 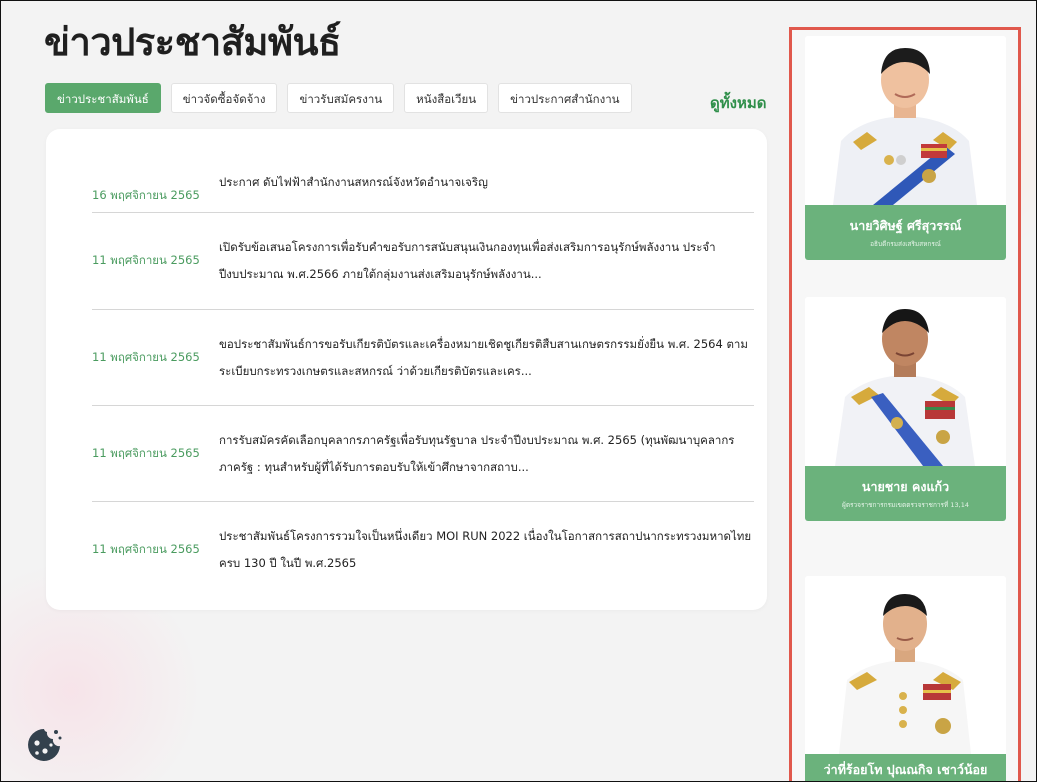 I want to click on see-all-link: ดูทั้งหมด, so click(x=738, y=103).